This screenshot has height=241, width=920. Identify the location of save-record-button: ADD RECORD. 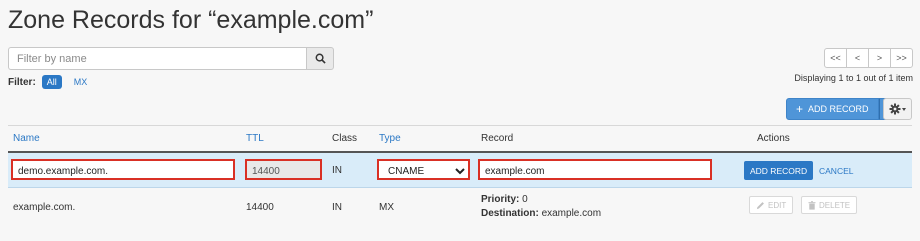
(779, 170).